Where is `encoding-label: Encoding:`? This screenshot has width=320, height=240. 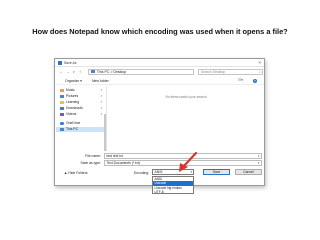
encoding-label: Encoding: is located at coordinates (142, 173).